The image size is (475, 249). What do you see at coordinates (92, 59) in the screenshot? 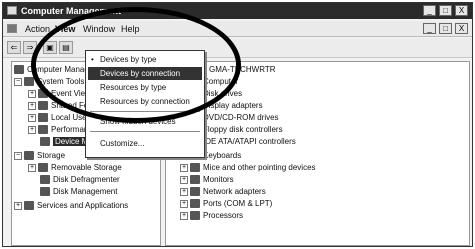
I see `check-mark-icon: •` at bounding box center [92, 59].